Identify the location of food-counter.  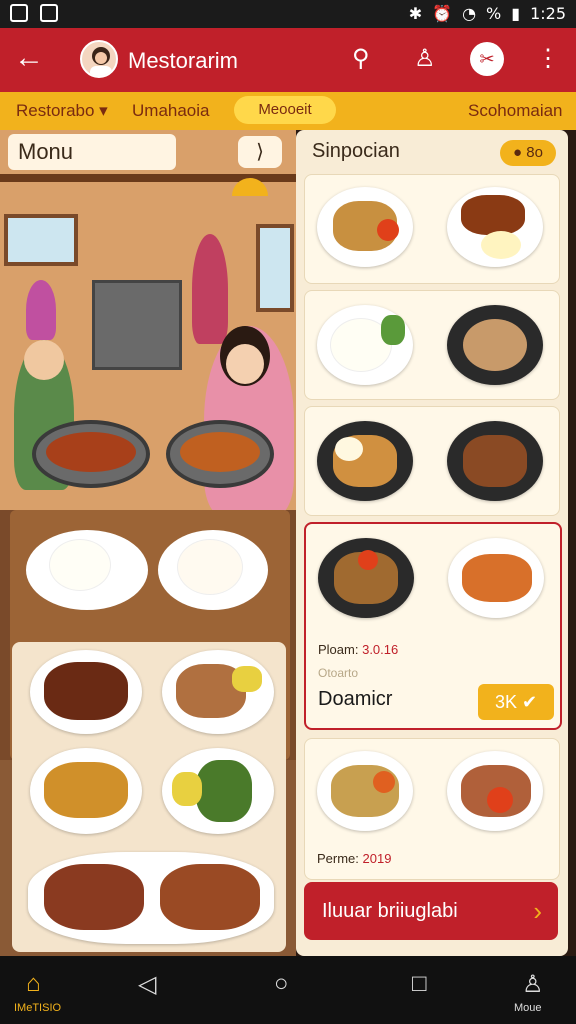
(137, 325).